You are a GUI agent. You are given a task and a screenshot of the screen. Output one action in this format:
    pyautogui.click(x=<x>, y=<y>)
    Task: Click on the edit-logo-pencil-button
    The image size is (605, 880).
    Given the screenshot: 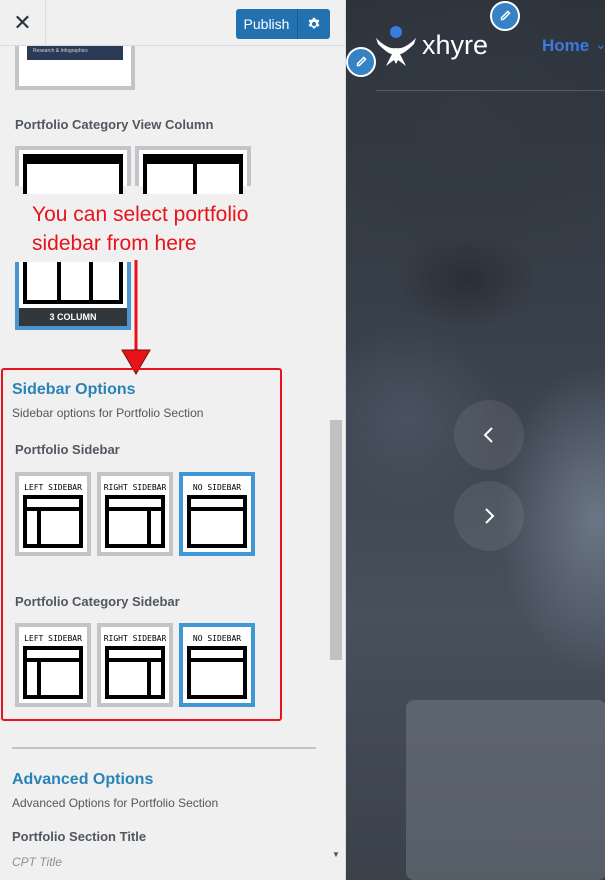 What is the action you would take?
    pyautogui.click(x=361, y=62)
    